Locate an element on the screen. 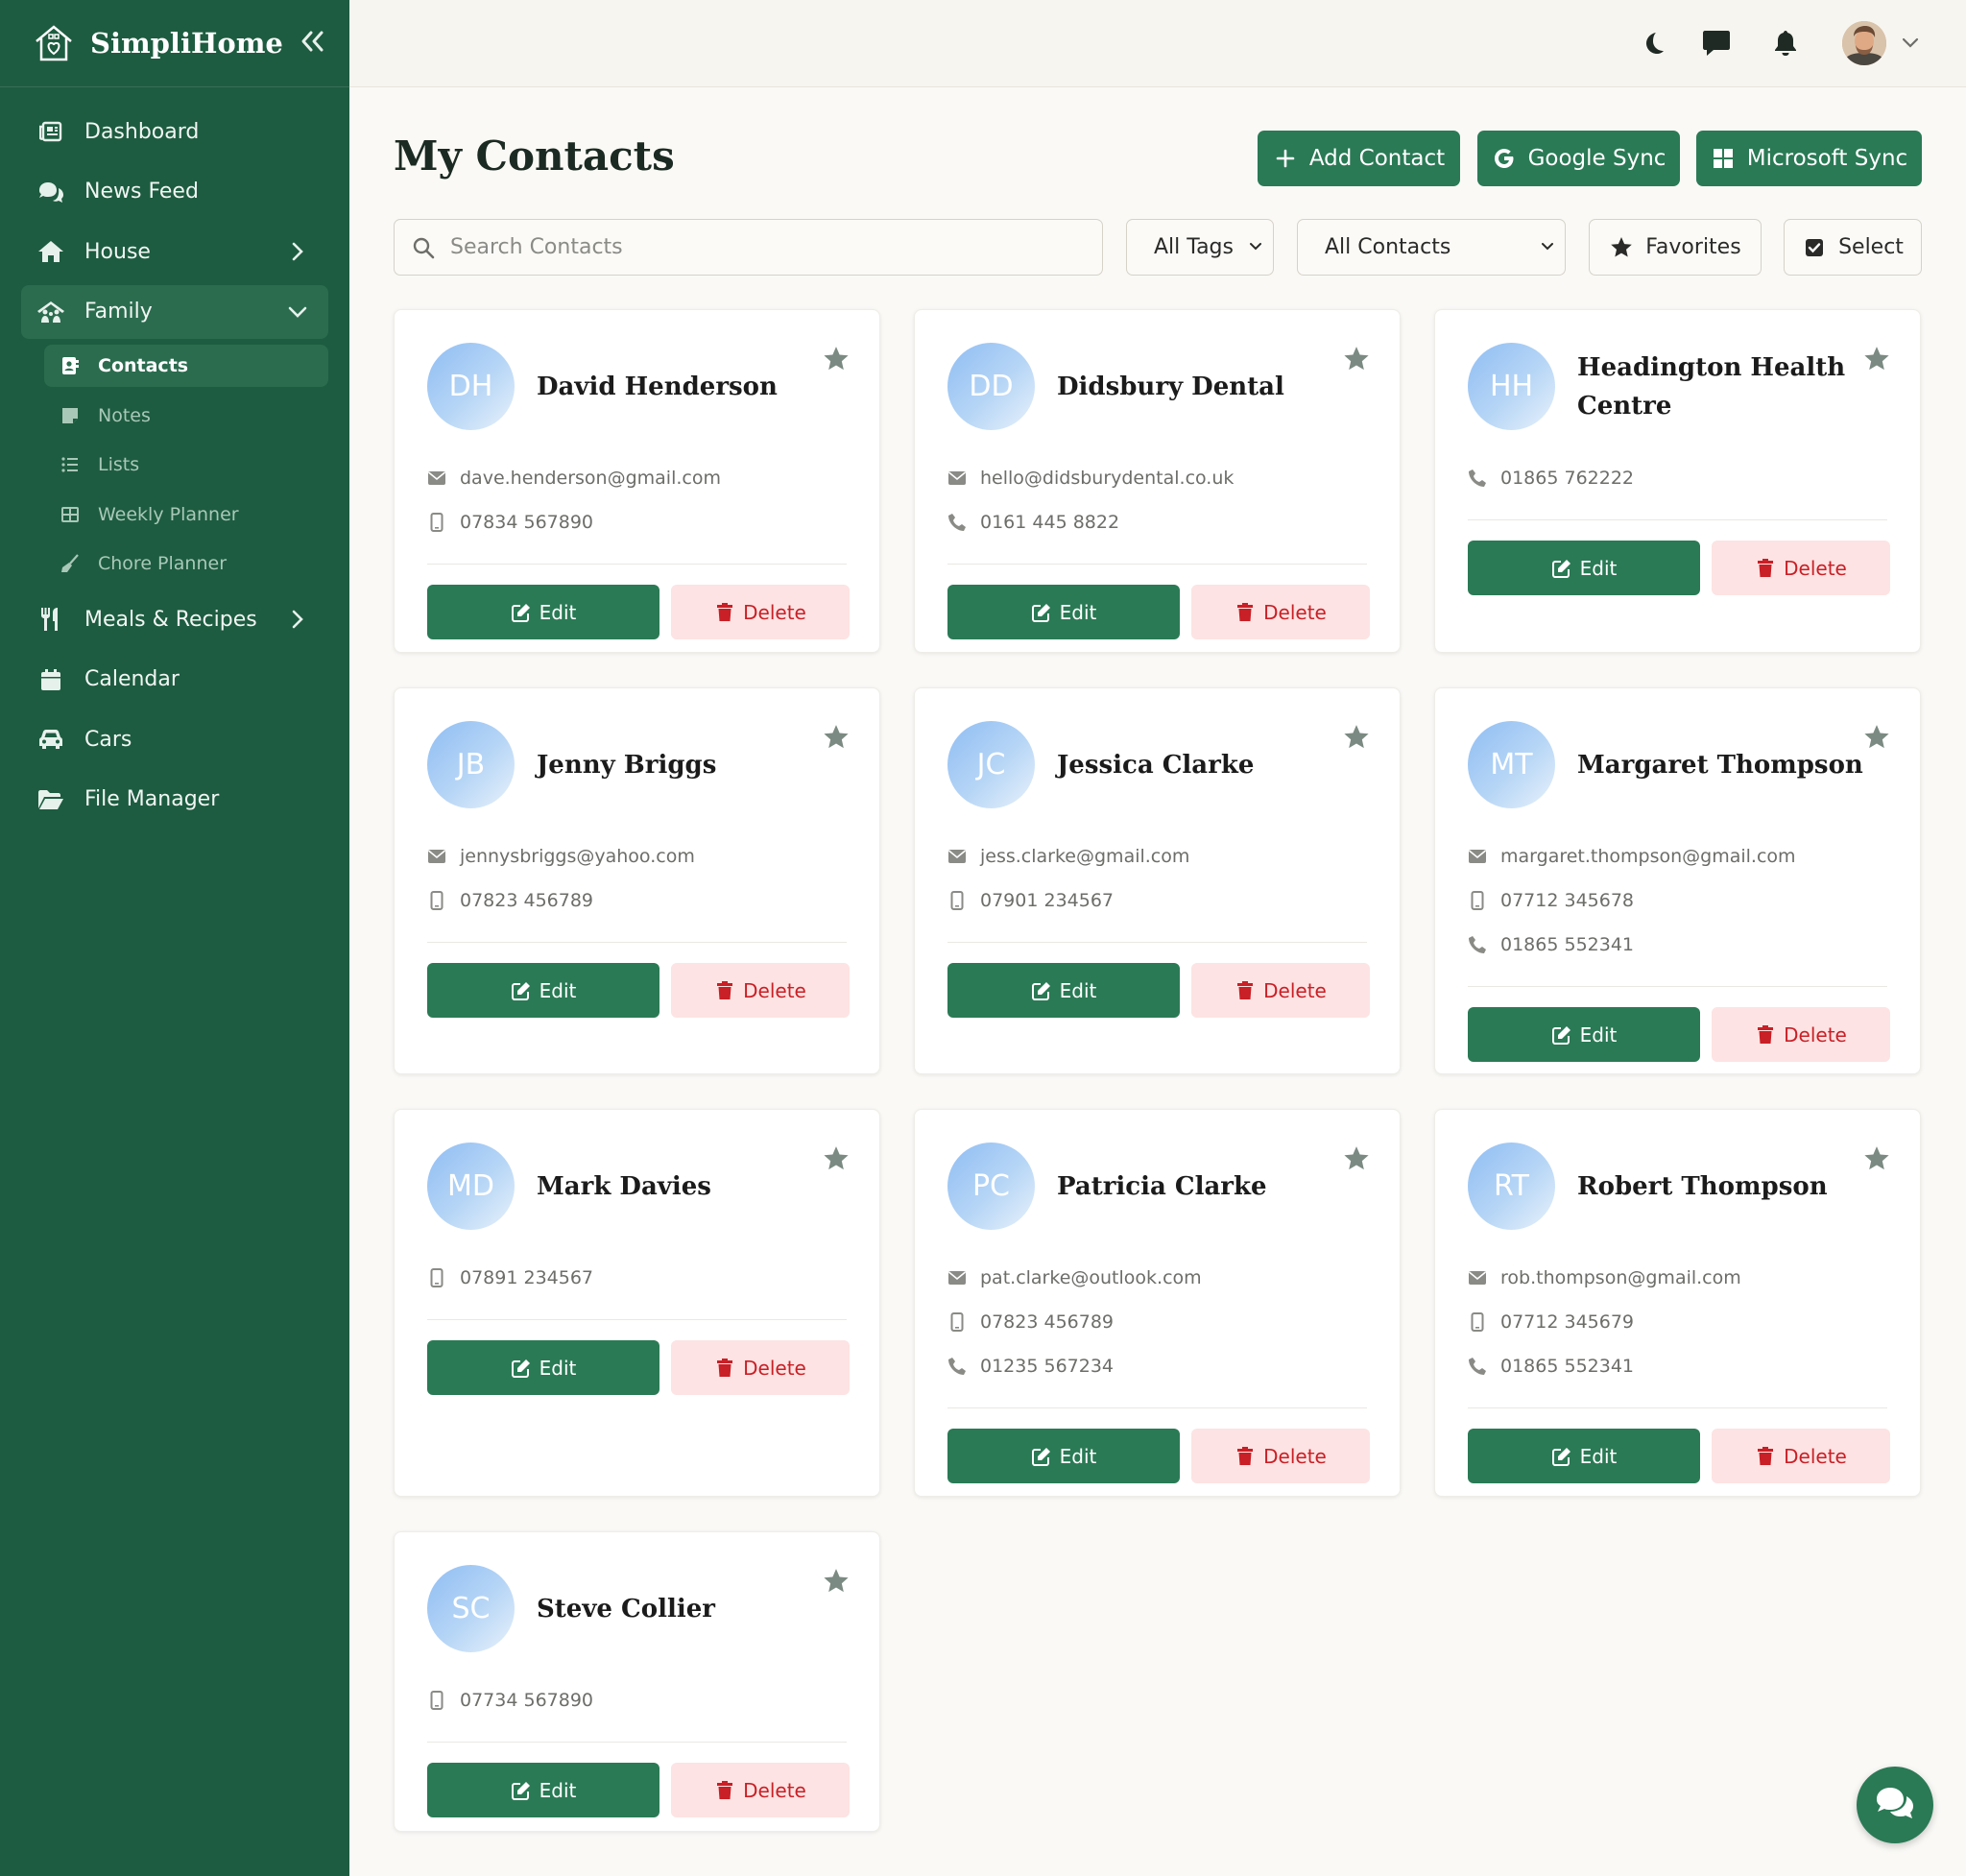  select-button: Select is located at coordinates (1853, 248).